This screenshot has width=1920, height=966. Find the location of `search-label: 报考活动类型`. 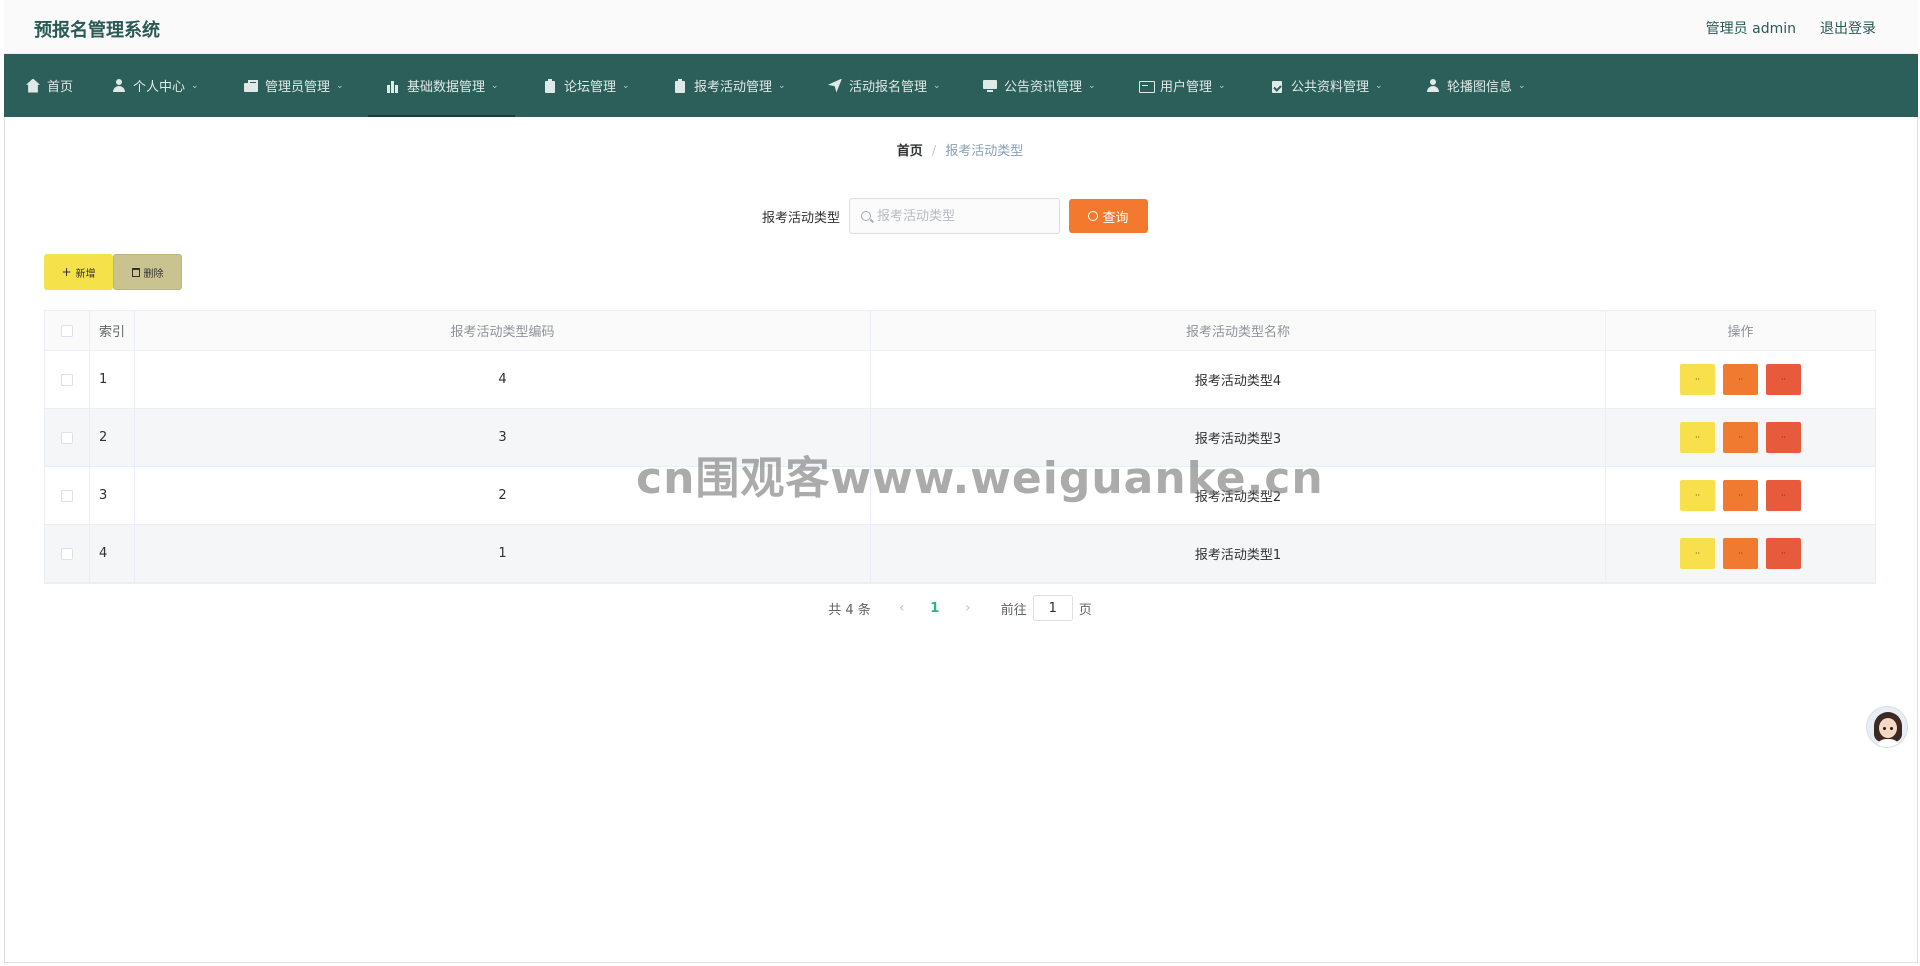

search-label: 报考活动类型 is located at coordinates (801, 218).